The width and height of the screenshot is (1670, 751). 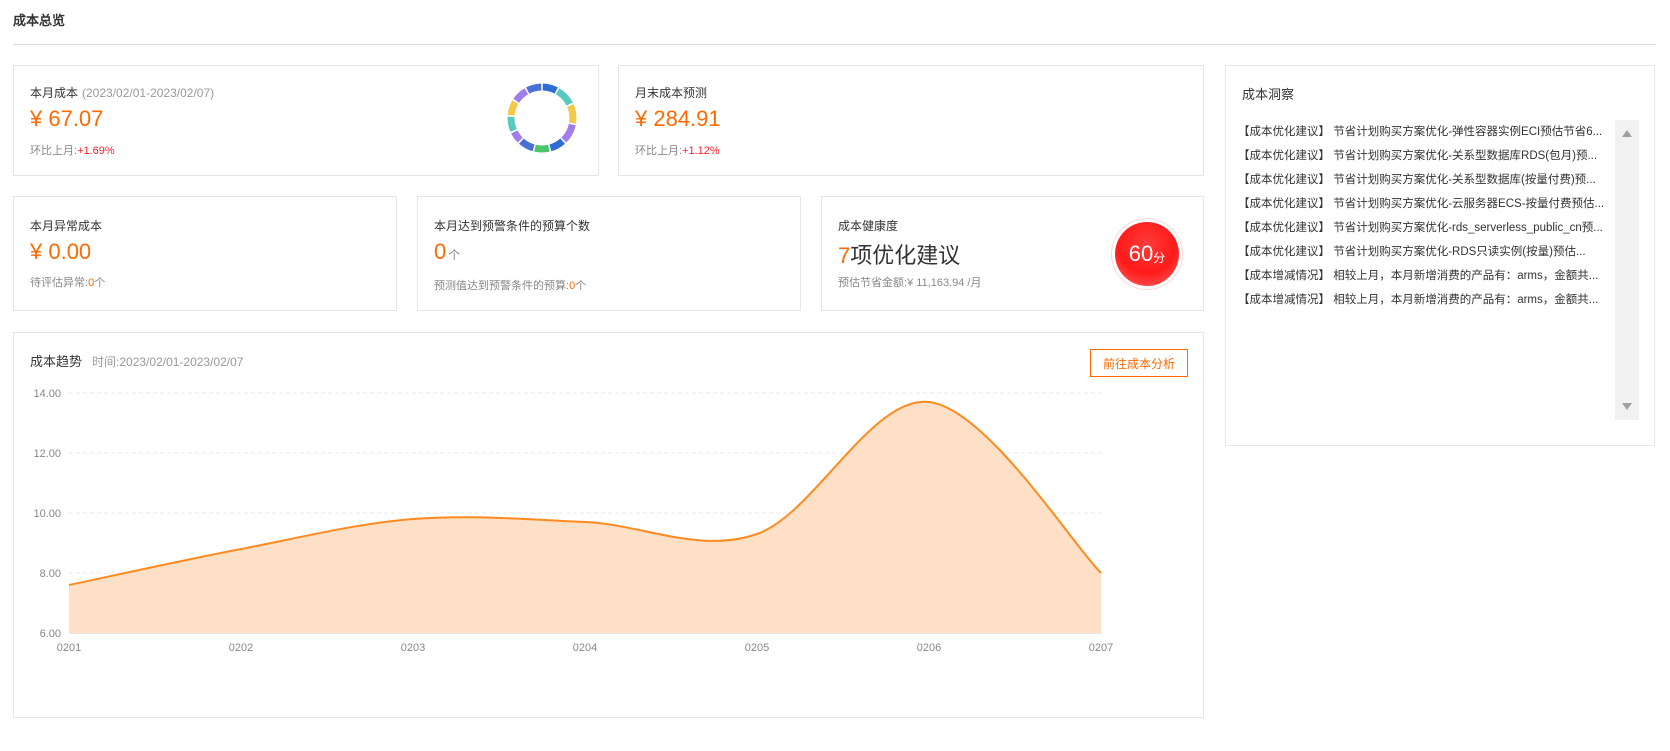 I want to click on health-suggestion-text: 项优化建议, so click(x=905, y=255).